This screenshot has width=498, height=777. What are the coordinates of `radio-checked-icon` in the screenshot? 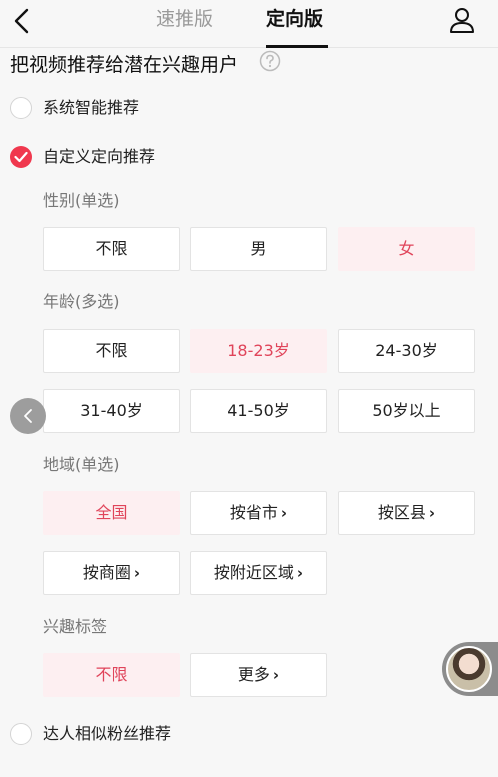 It's located at (21, 157).